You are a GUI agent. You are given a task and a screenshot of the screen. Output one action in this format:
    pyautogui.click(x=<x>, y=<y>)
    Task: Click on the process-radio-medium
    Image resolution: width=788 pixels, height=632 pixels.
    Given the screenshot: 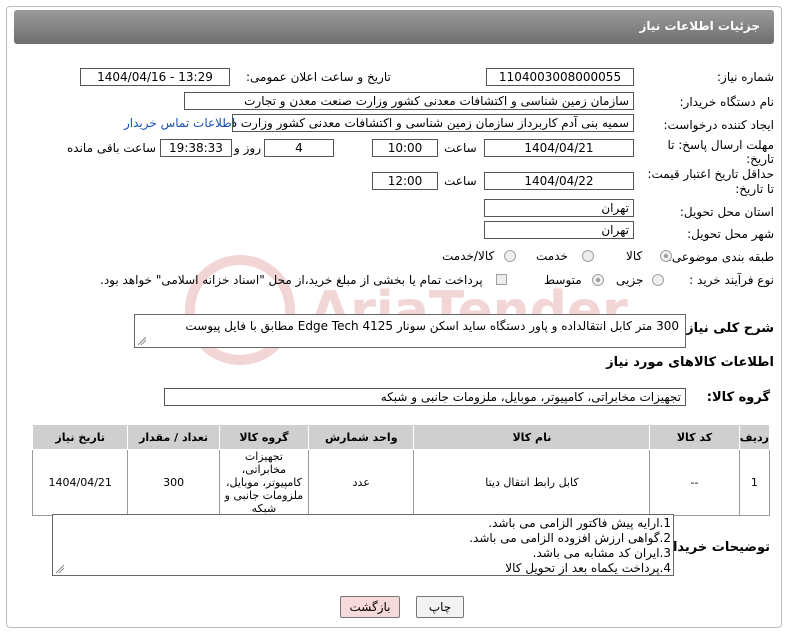 What is the action you would take?
    pyautogui.click(x=598, y=280)
    